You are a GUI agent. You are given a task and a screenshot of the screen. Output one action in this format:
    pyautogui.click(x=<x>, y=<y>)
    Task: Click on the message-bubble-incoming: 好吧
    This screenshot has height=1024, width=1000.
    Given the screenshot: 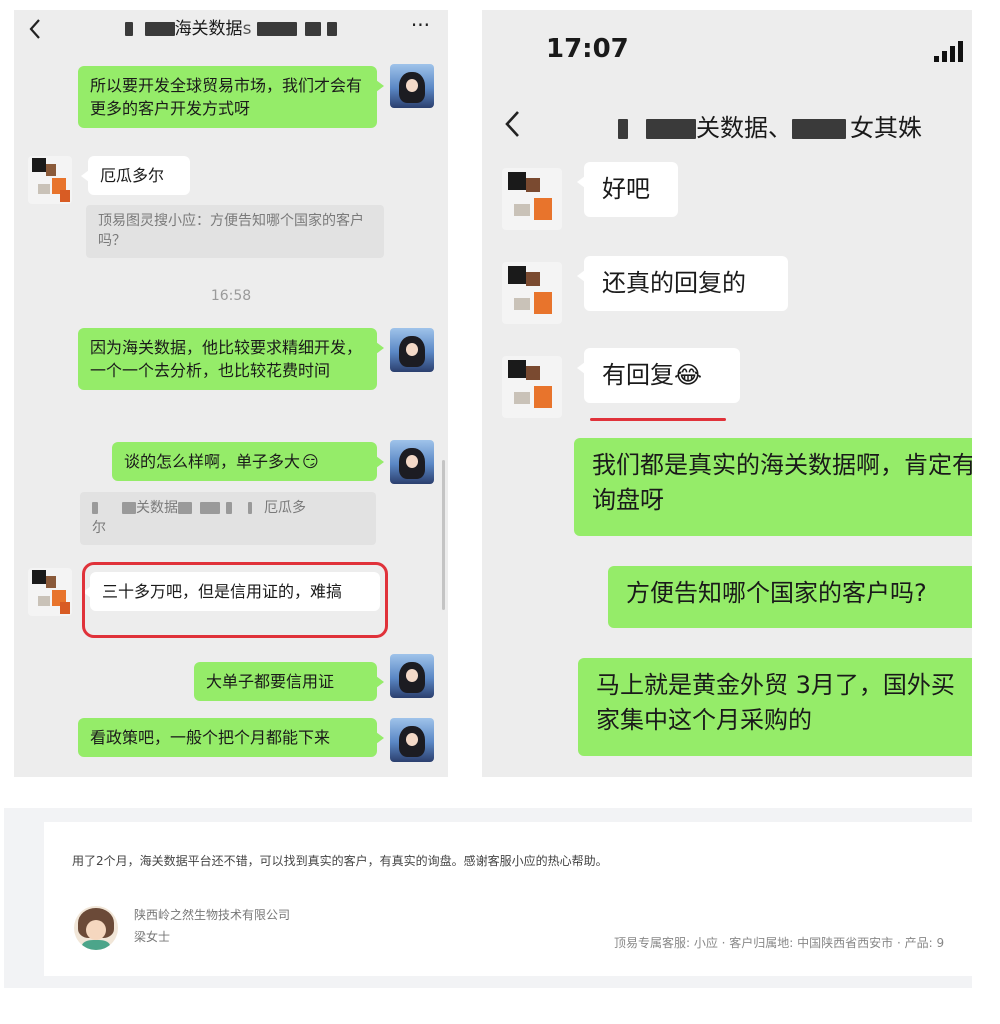 What is the action you would take?
    pyautogui.click(x=627, y=189)
    